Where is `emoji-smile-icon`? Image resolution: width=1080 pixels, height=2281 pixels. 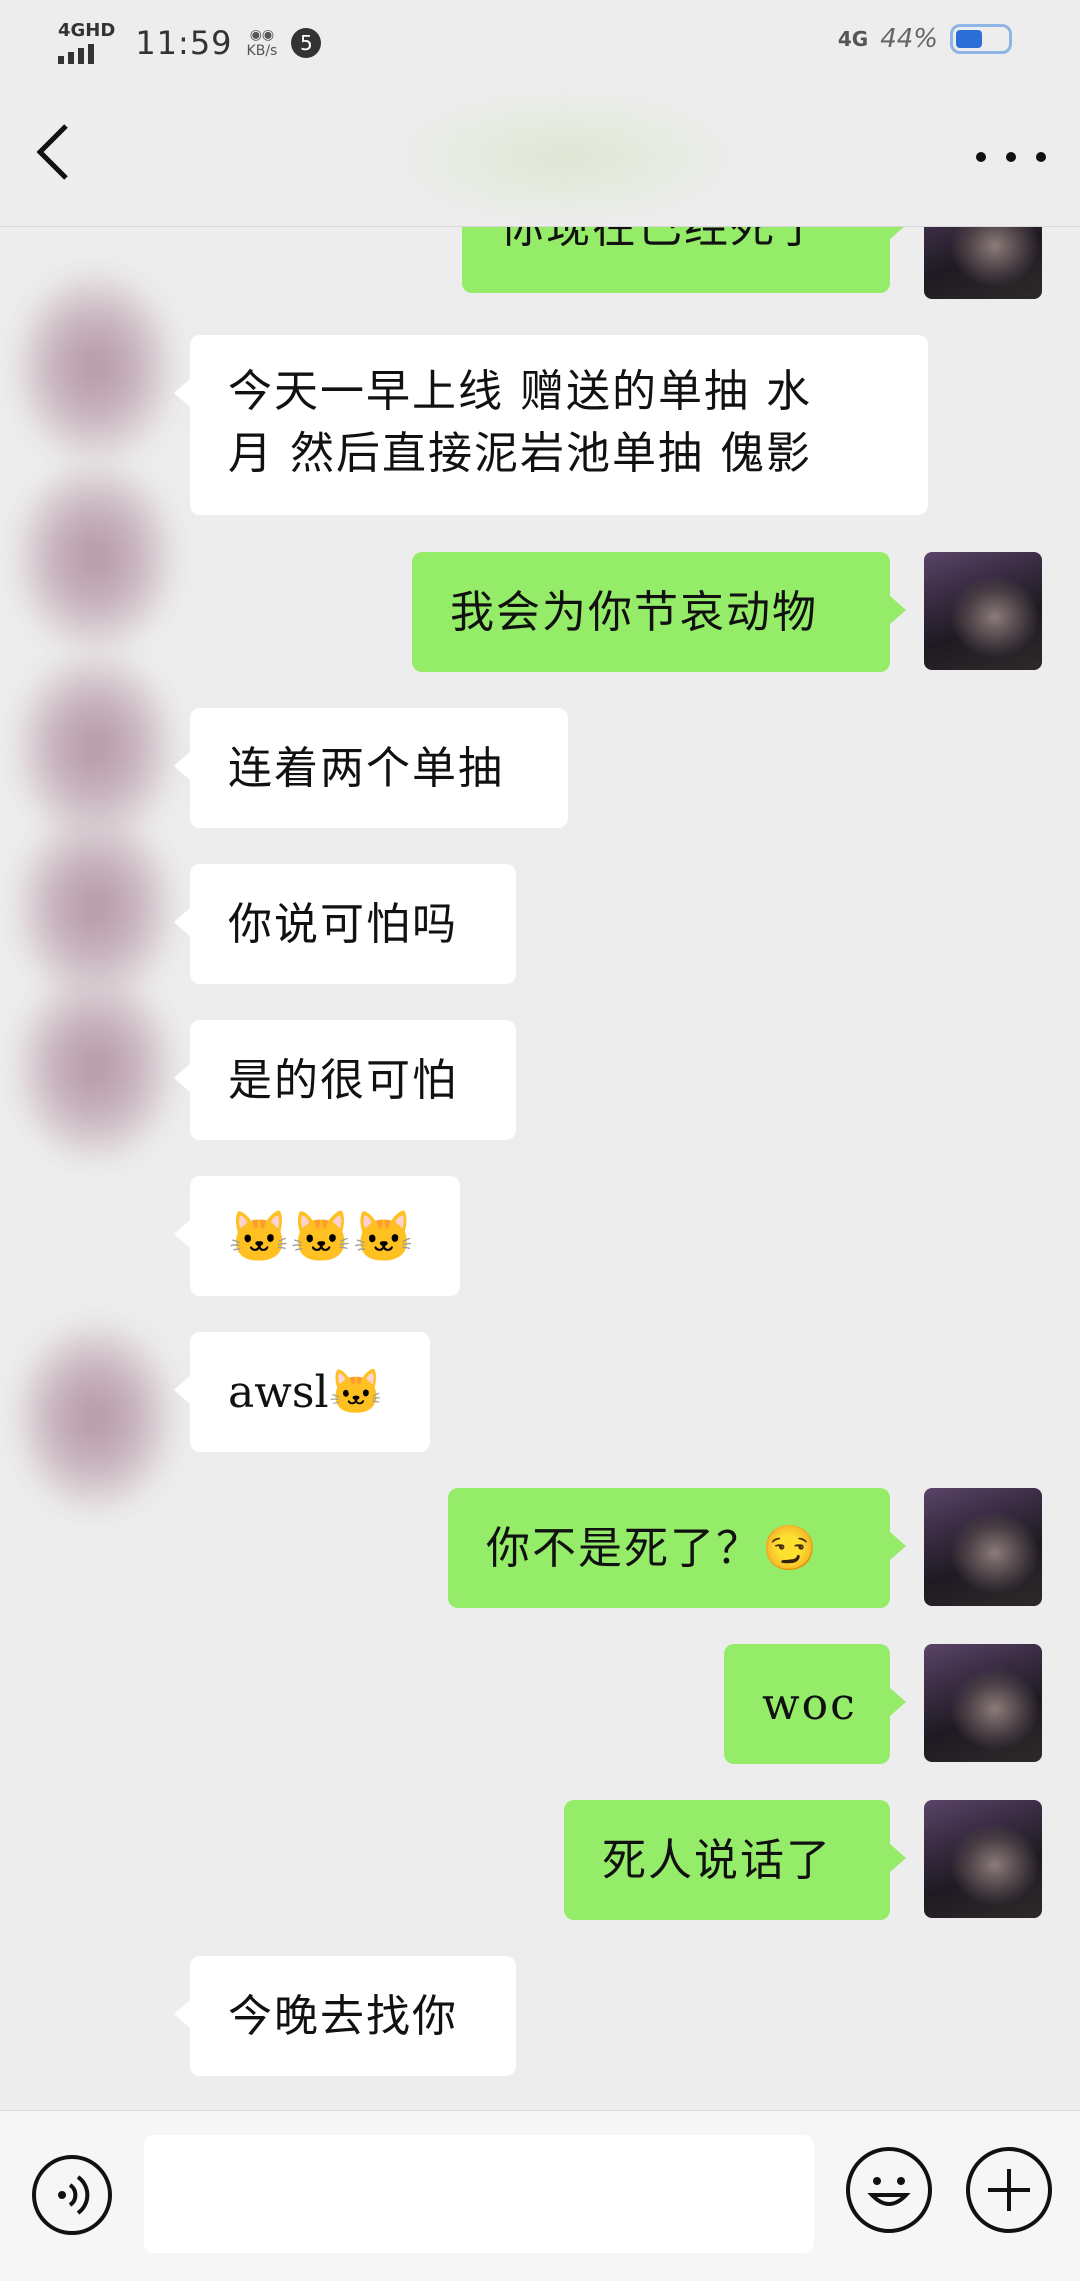 emoji-smile-icon is located at coordinates (889, 2191).